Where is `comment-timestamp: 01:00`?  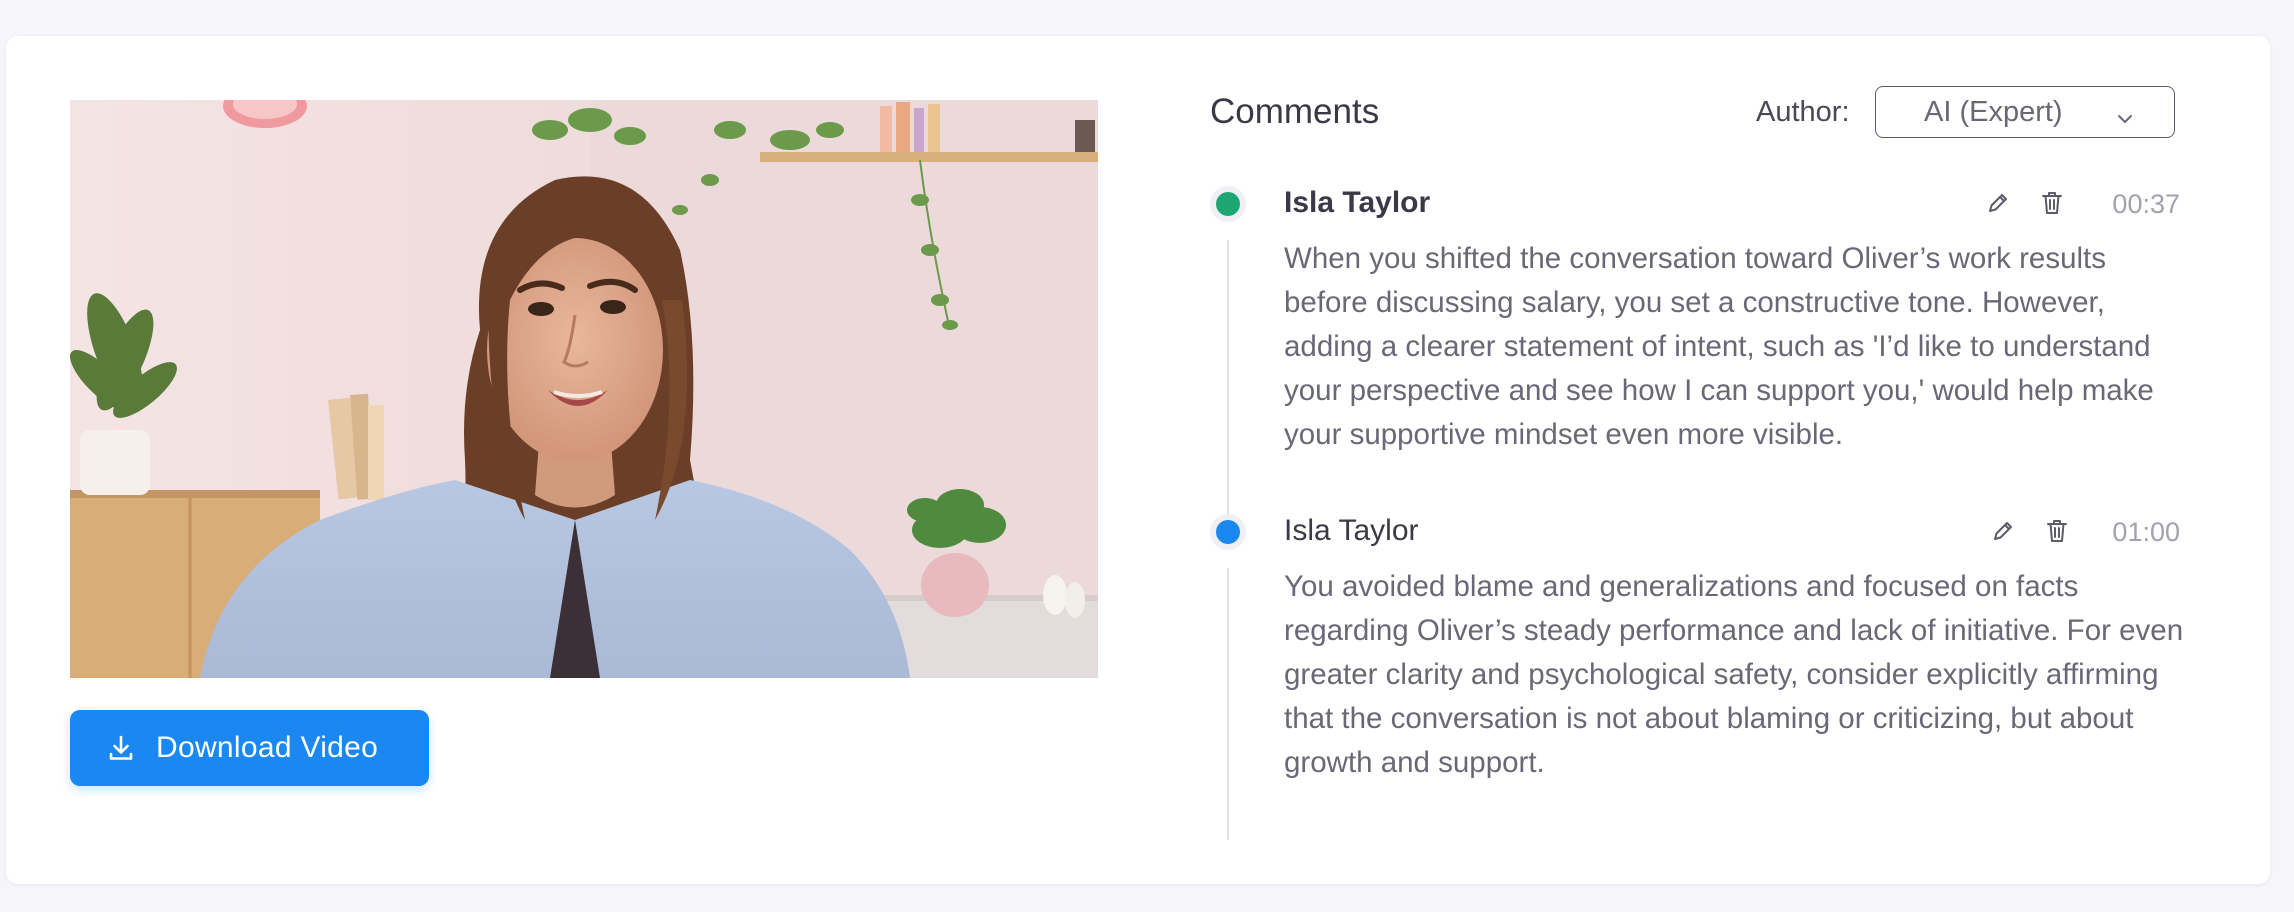
comment-timestamp: 01:00 is located at coordinates (2146, 532).